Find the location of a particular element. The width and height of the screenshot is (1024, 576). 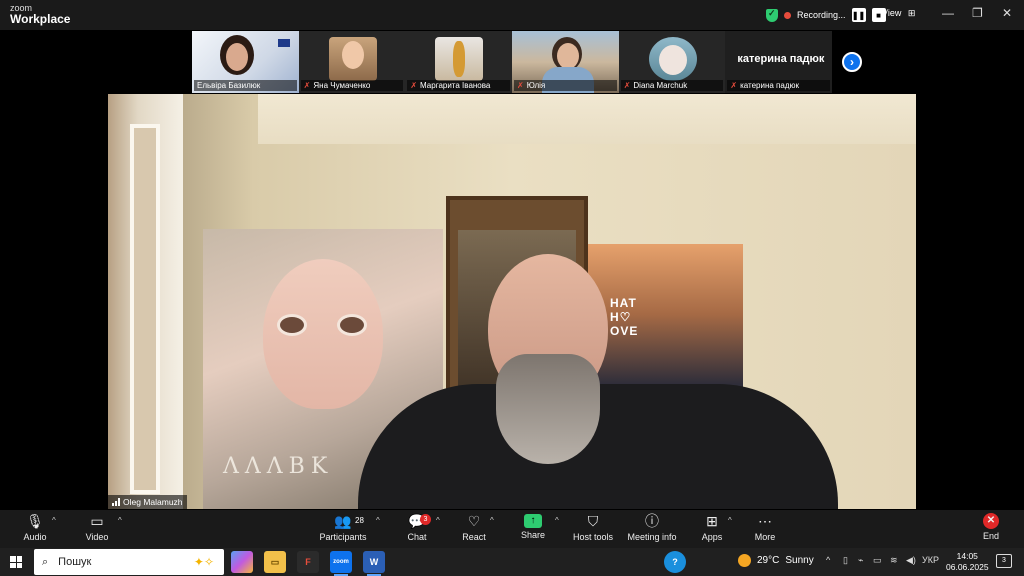

video-label: Video is located at coordinates (97, 537).